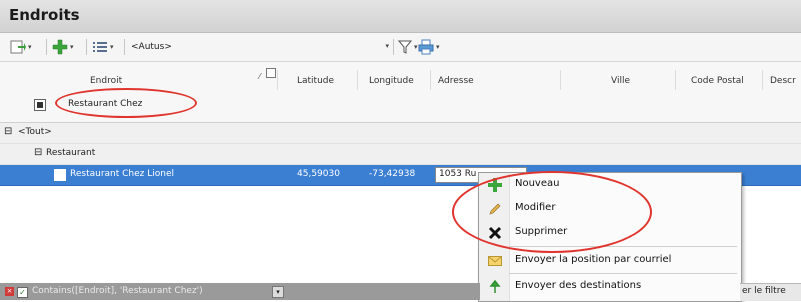 This screenshot has width=801, height=302. I want to click on menu-divider, so click(623, 273).